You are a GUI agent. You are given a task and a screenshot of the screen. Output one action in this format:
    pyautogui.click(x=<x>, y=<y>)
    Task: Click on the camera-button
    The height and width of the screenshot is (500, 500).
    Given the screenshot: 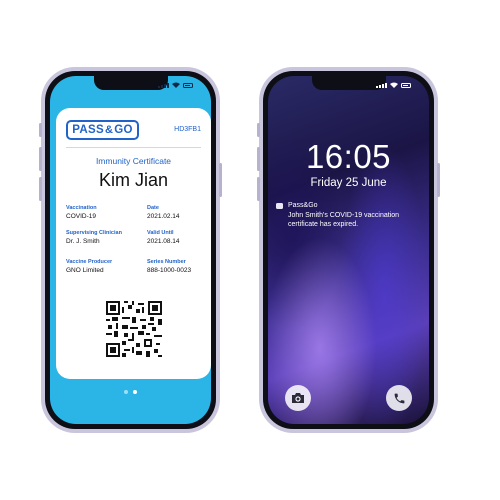 What is the action you would take?
    pyautogui.click(x=298, y=398)
    